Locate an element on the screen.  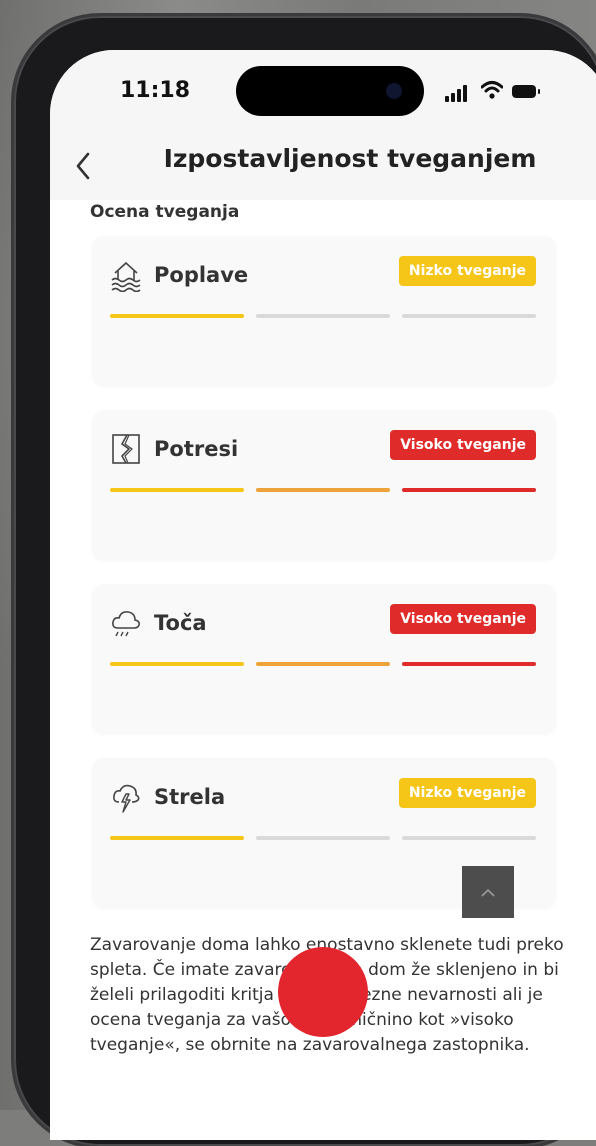
chevron-left-icon is located at coordinates (83, 166).